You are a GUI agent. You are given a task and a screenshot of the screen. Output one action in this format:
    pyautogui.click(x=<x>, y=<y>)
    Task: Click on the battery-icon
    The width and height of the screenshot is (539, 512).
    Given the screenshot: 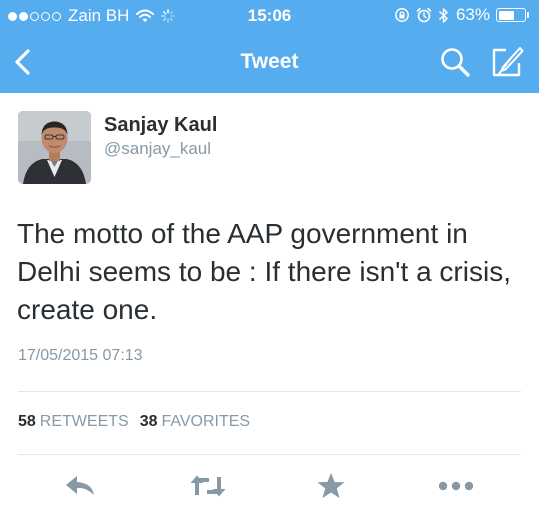 What is the action you would take?
    pyautogui.click(x=512, y=15)
    